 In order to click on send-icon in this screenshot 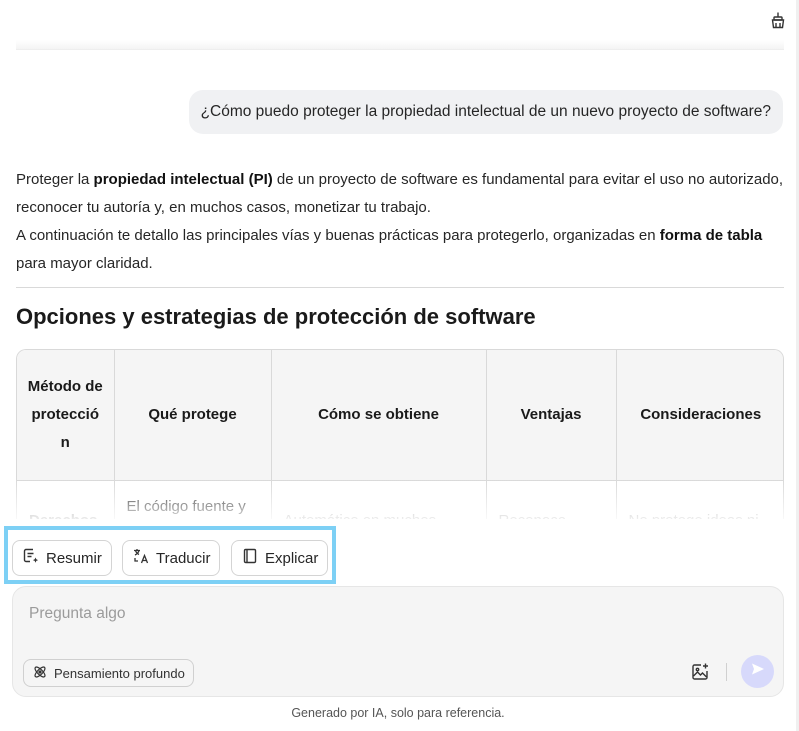, I will do `click(758, 671)`.